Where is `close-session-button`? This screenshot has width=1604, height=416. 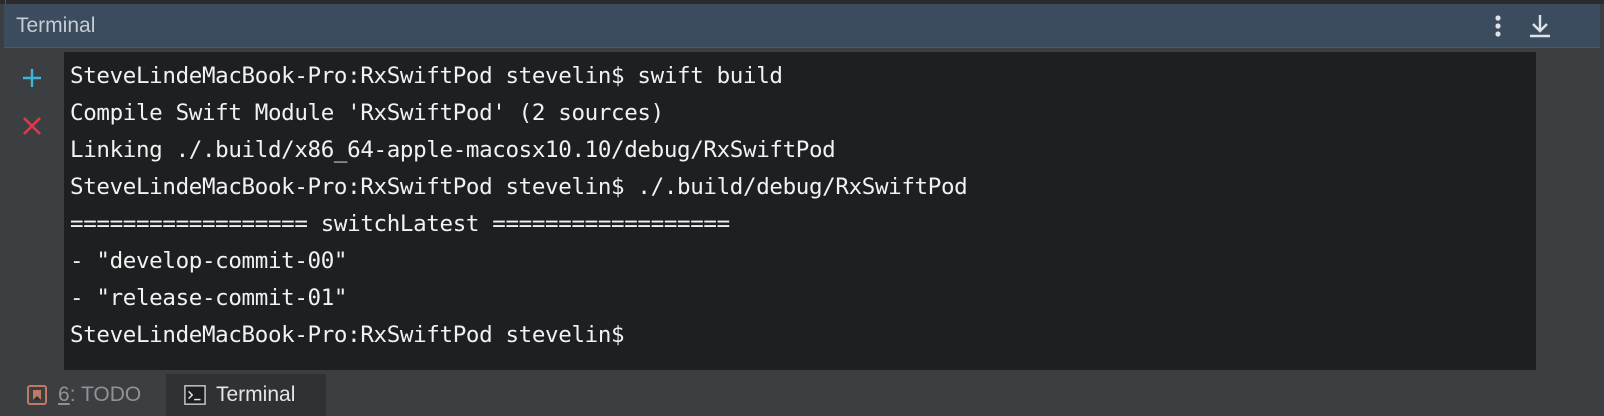 close-session-button is located at coordinates (32, 126).